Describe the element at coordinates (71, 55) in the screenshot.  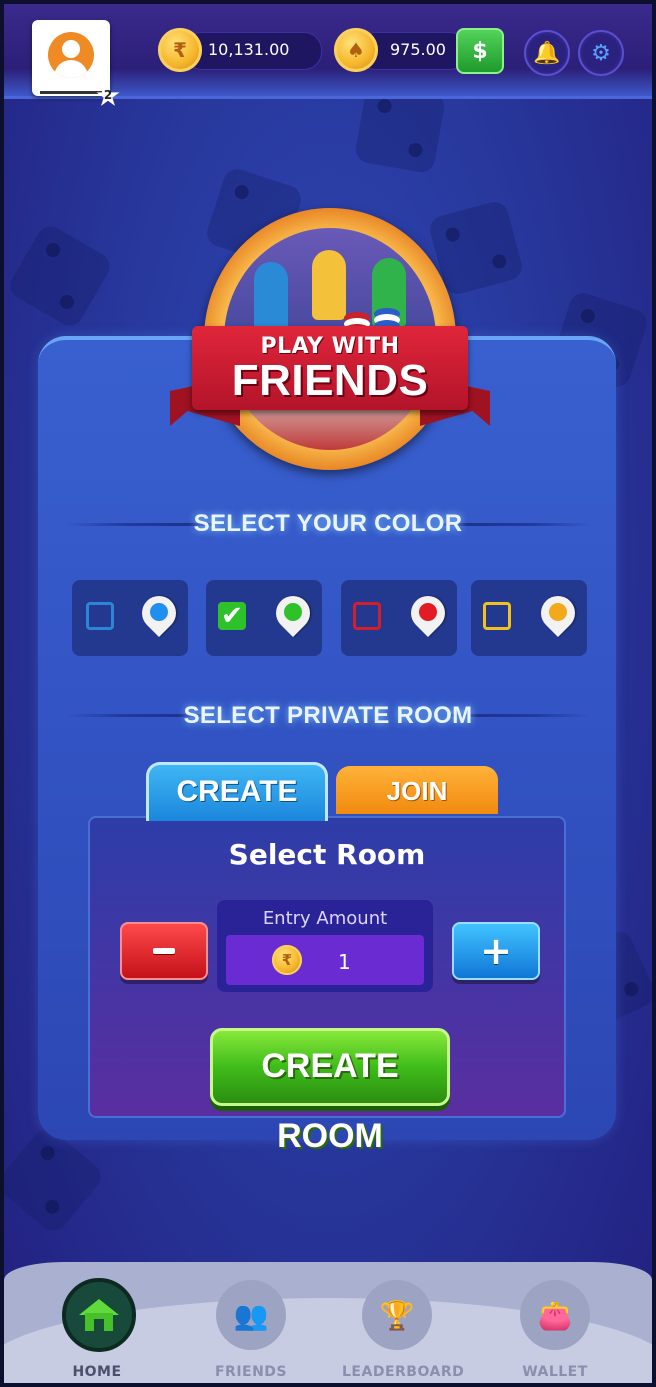
I see `avatar-icon` at that location.